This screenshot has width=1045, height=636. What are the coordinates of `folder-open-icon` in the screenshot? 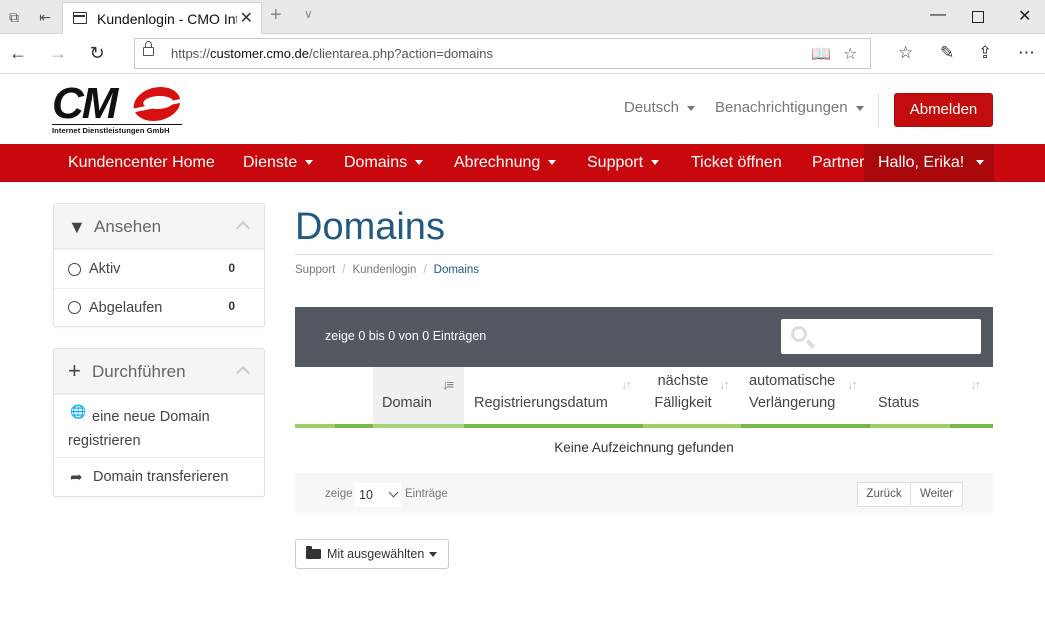 It's located at (313, 552).